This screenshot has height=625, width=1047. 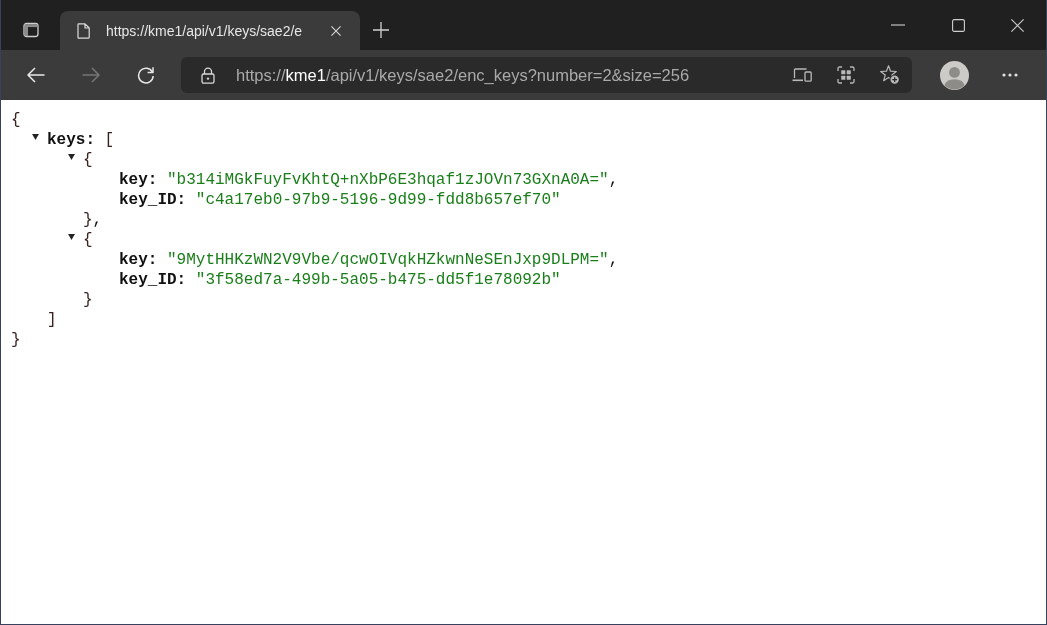 I want to click on maximize-icon, so click(x=958, y=25).